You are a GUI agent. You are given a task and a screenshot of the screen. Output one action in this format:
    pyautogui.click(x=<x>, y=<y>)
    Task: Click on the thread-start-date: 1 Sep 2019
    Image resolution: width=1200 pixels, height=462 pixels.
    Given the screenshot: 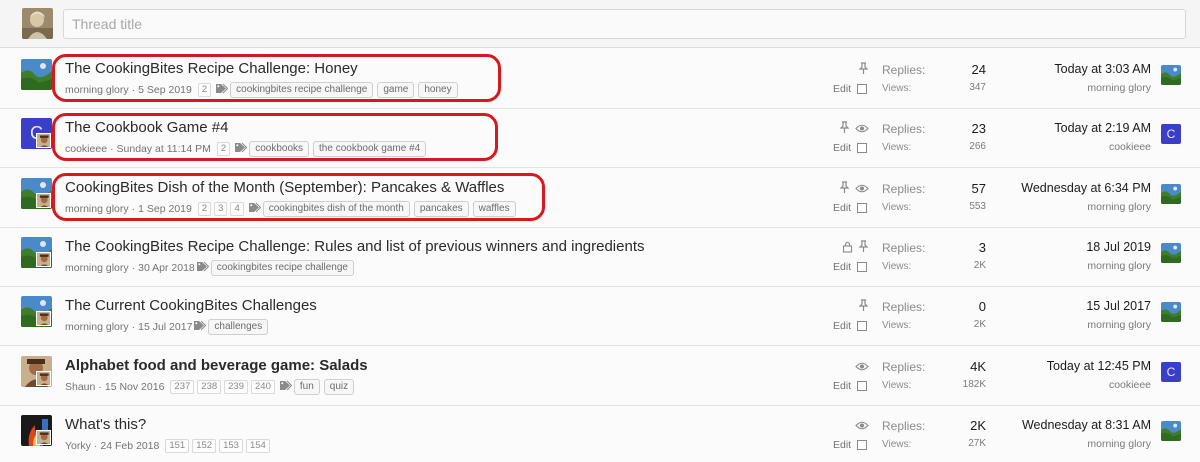 What is the action you would take?
    pyautogui.click(x=165, y=209)
    